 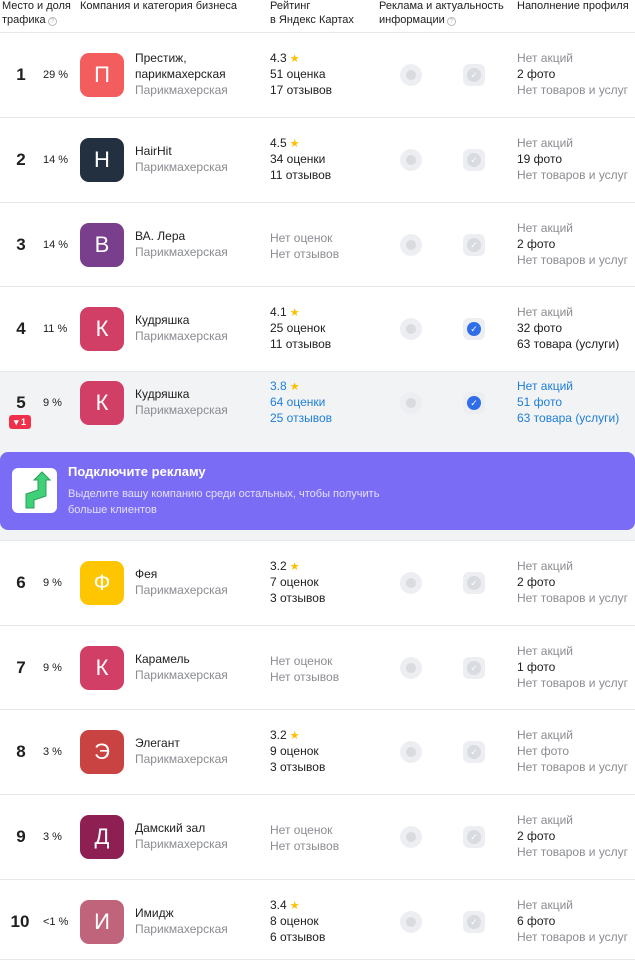 I want to click on company-logo: H, so click(x=102, y=160).